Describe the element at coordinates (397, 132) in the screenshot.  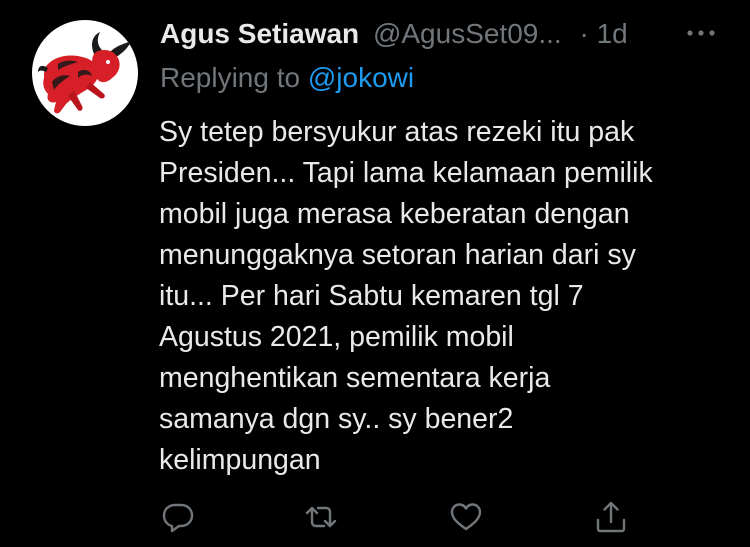
I see `tweet-text-line: Sy tetep bersyukur atas rezeki itu pak` at that location.